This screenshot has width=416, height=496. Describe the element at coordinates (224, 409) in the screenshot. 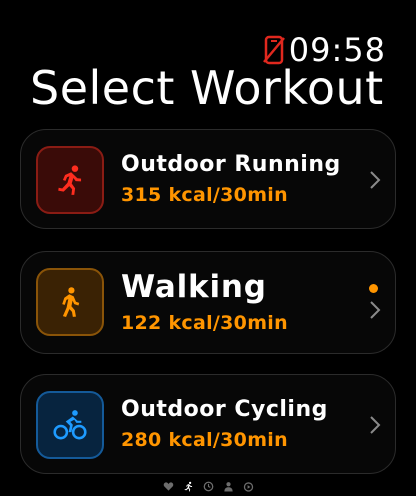

I see `workout-name: Outdoor Cycling` at that location.